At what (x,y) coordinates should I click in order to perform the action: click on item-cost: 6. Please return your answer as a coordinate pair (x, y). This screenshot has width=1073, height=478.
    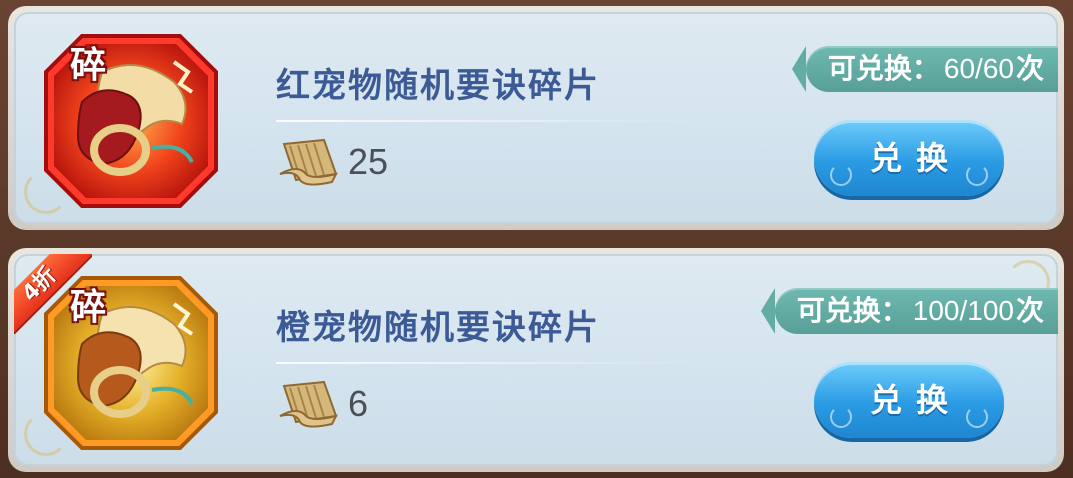
    Looking at the image, I should click on (322, 404).